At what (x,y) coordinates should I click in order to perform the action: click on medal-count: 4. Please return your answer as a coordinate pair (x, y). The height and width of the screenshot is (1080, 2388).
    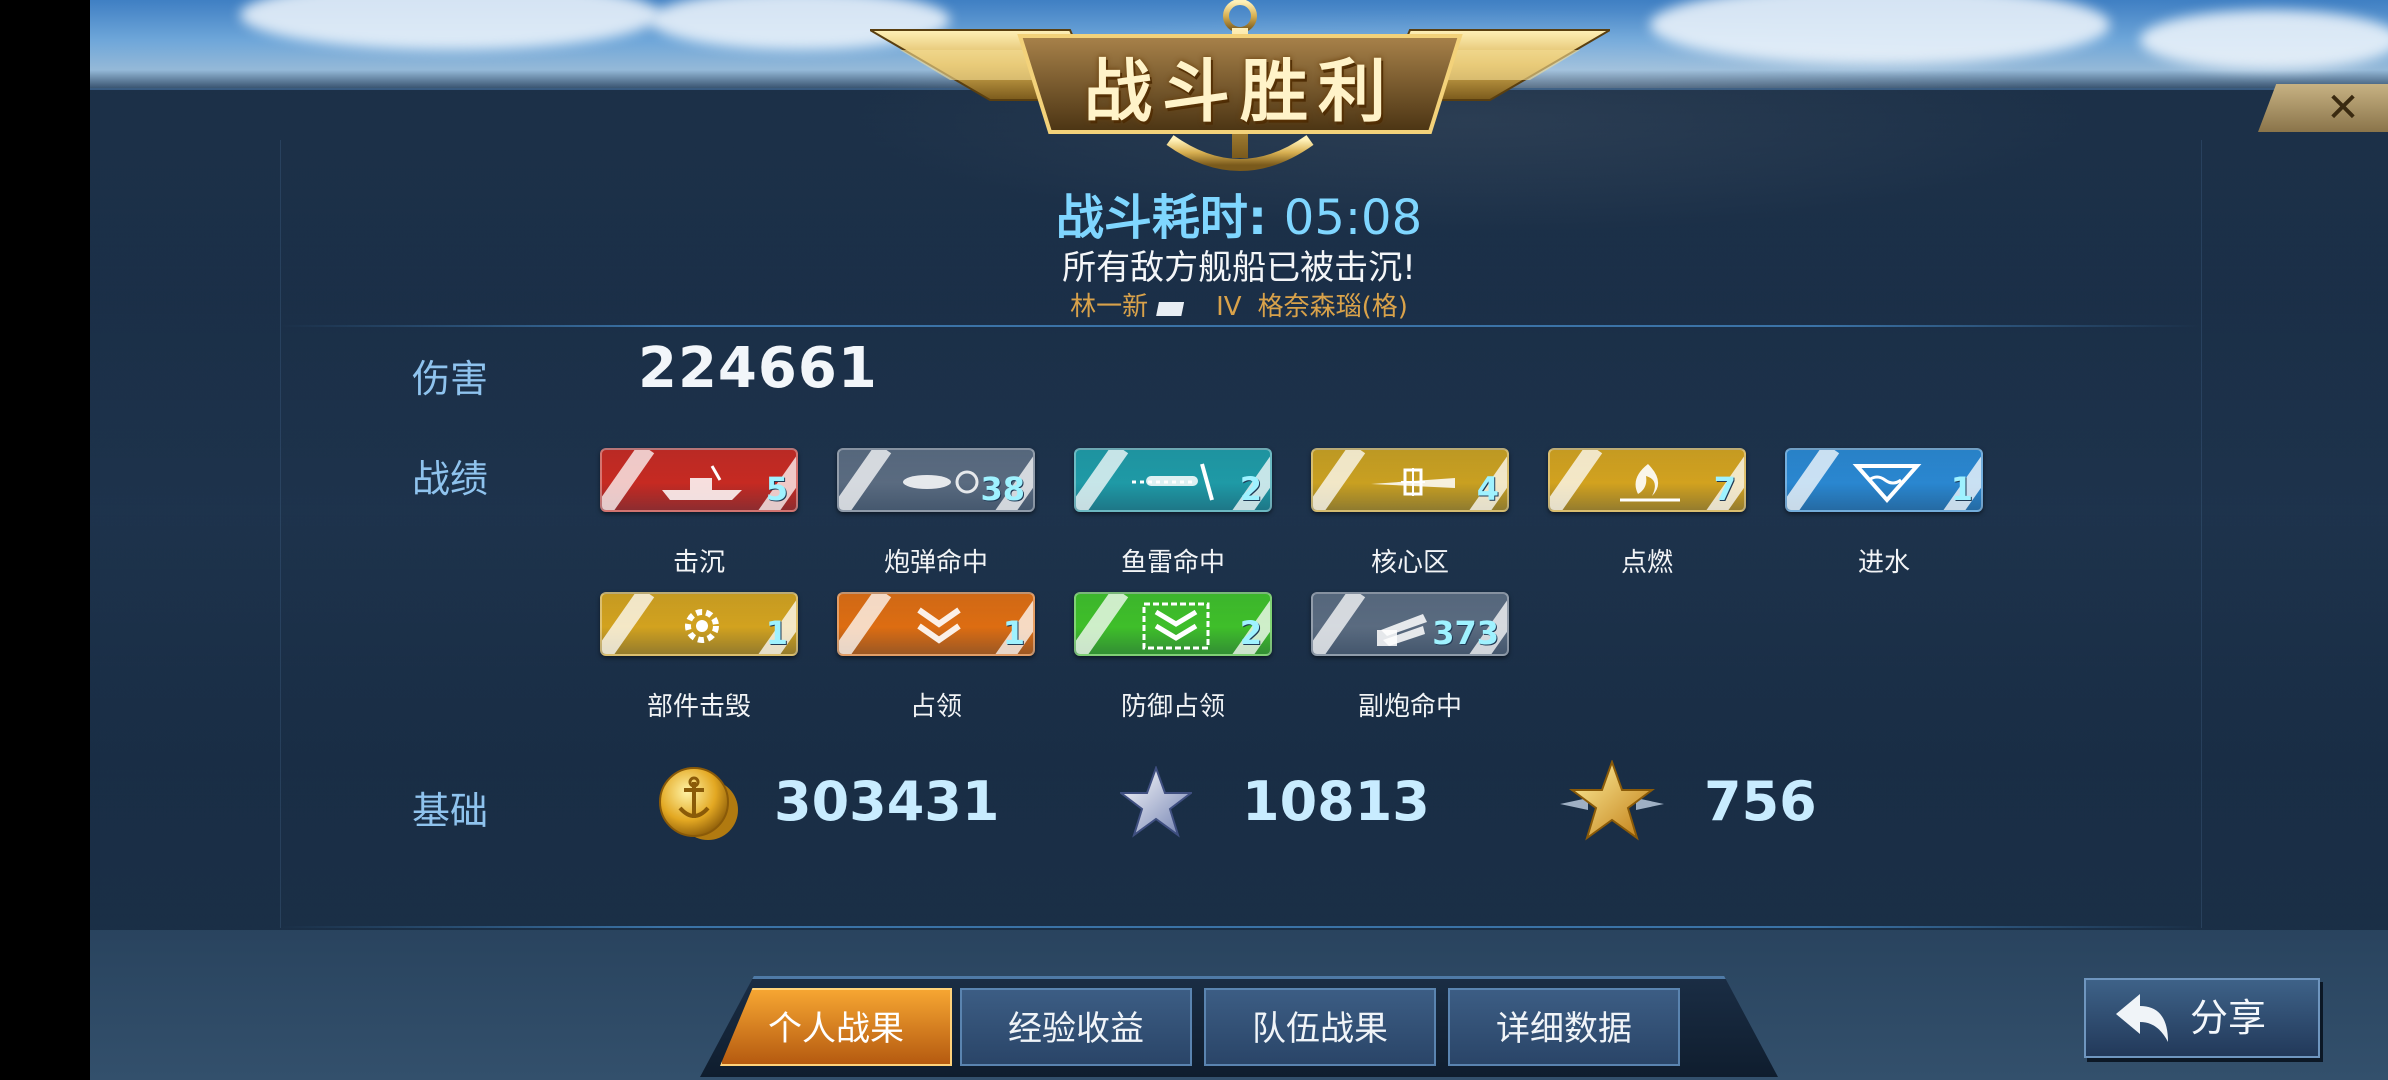
    Looking at the image, I should click on (1487, 489).